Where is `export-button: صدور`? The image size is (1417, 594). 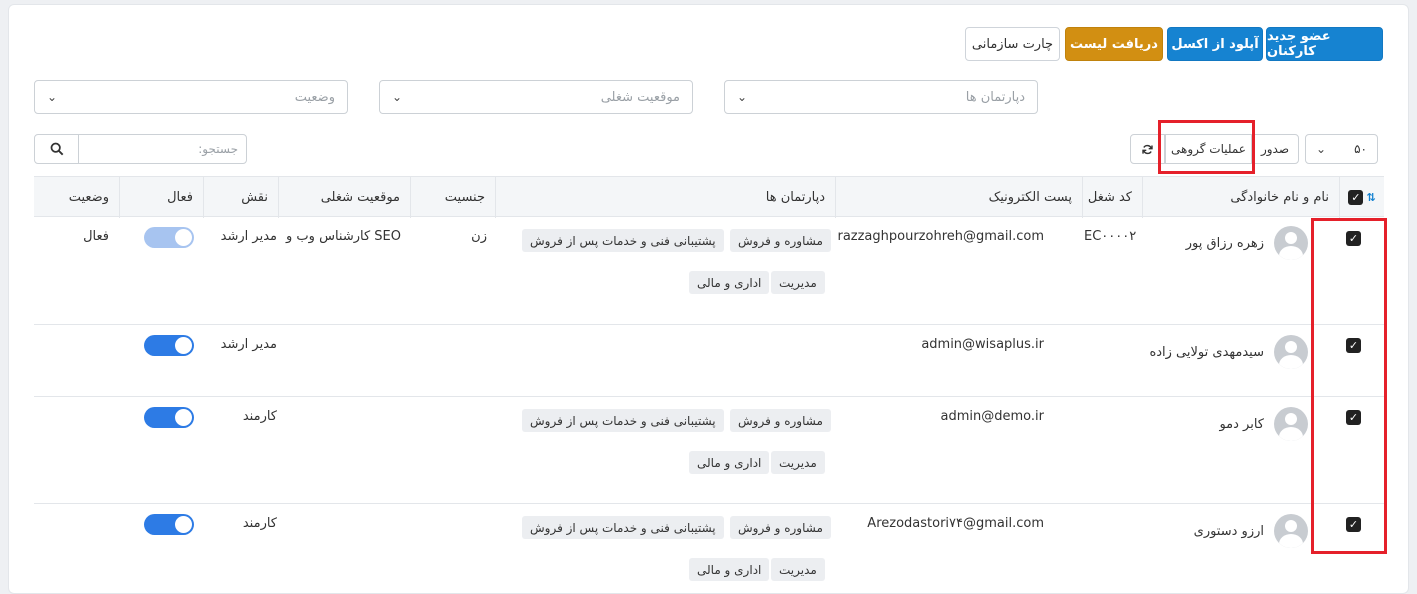 export-button: صدور is located at coordinates (1275, 149).